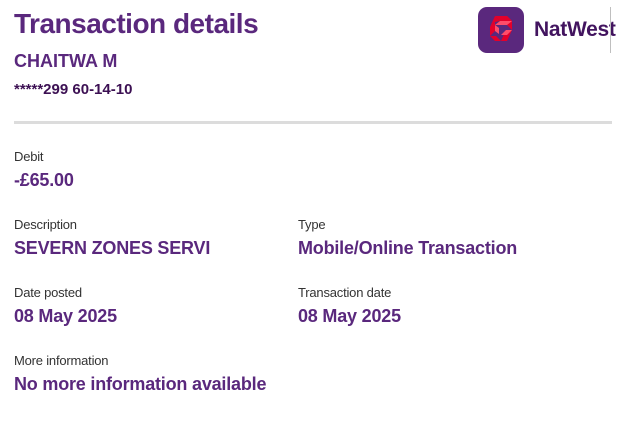 The width and height of the screenshot is (626, 429). Describe the element at coordinates (112, 248) in the screenshot. I see `description-value: SEVERN ZONES SERVI` at that location.